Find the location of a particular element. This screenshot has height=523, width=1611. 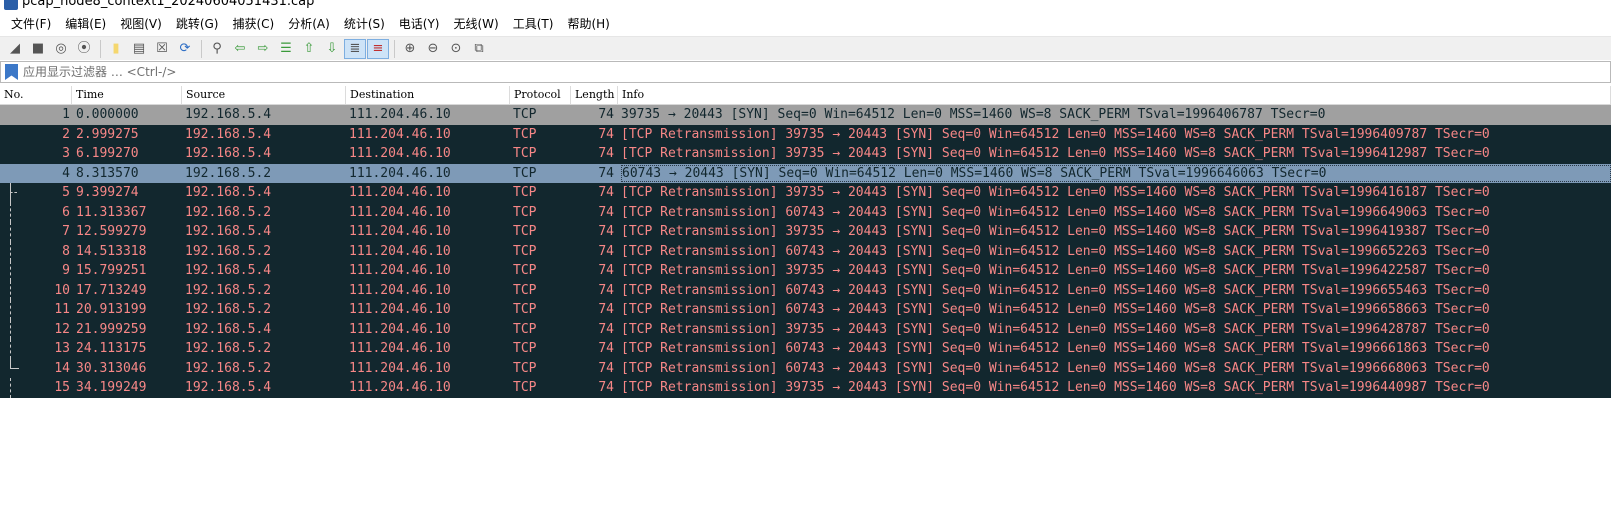

normal-size-icon: ⊙ is located at coordinates (456, 49).